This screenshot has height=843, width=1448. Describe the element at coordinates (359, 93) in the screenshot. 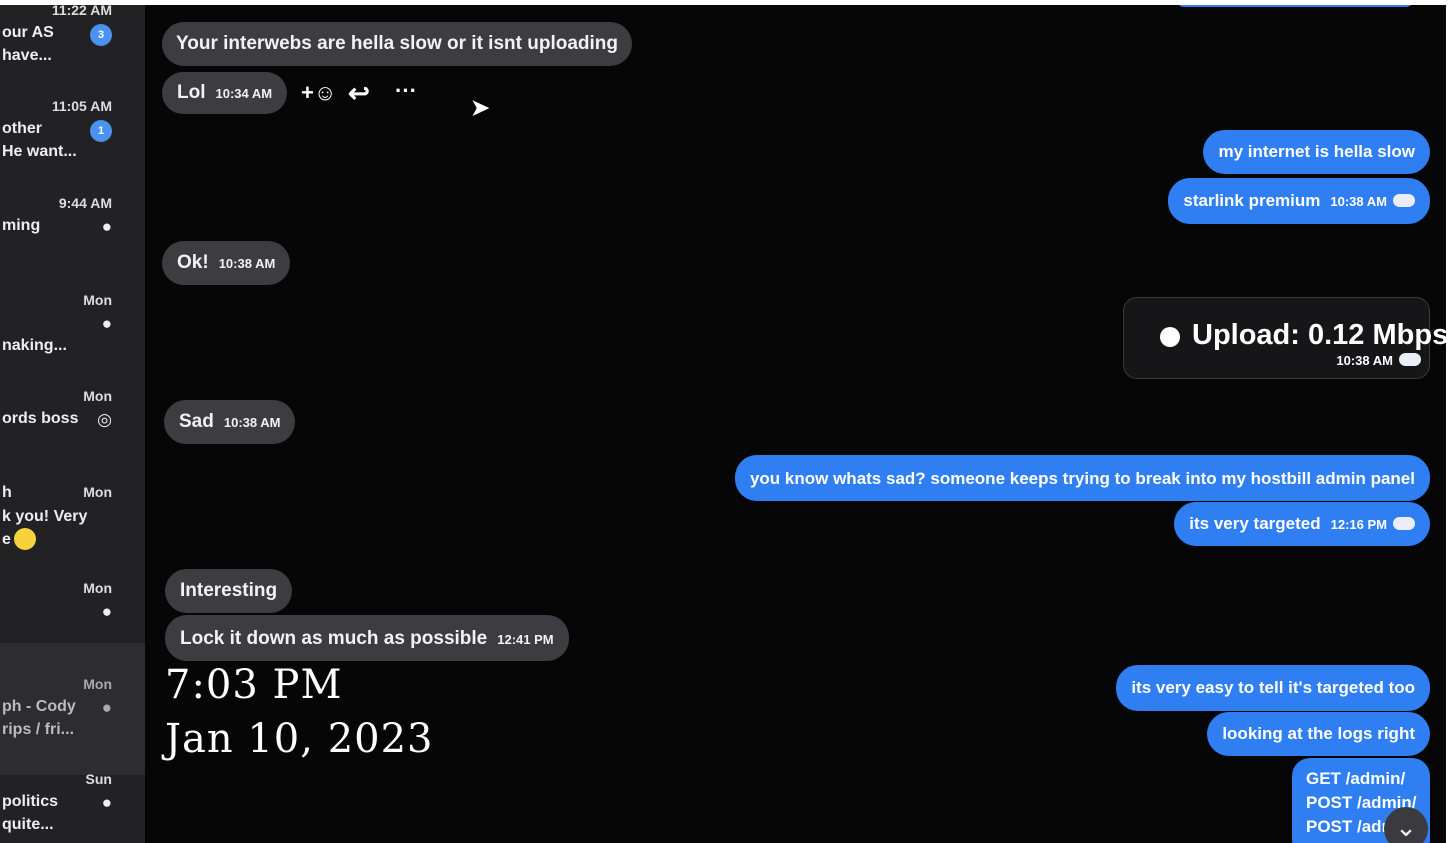

I see `reply-icon: ↩` at that location.